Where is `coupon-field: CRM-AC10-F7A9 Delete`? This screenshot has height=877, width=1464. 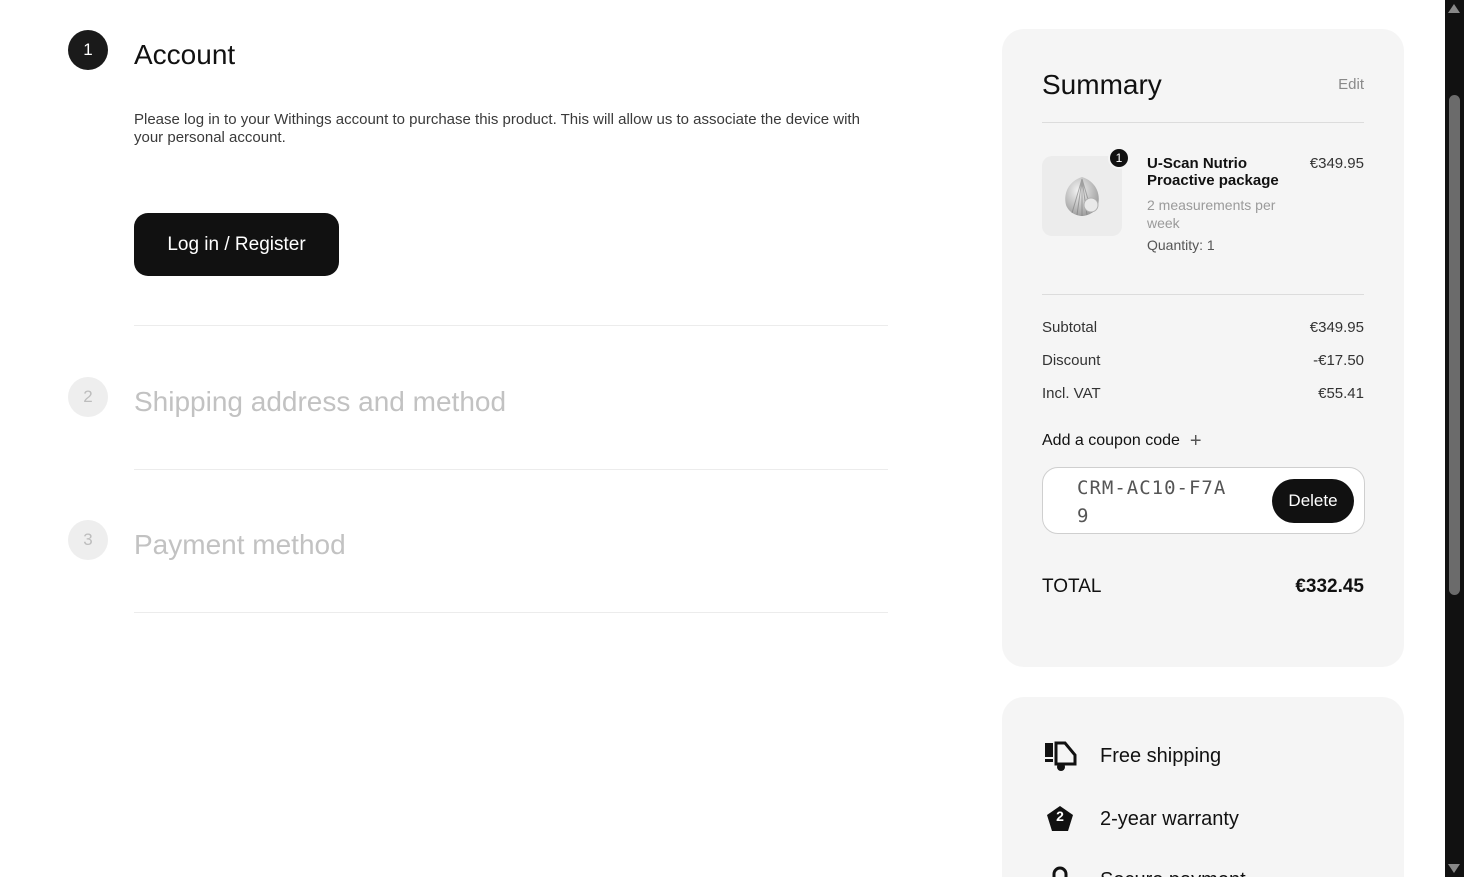
coupon-field: CRM-AC10-F7A9 Delete is located at coordinates (1203, 500).